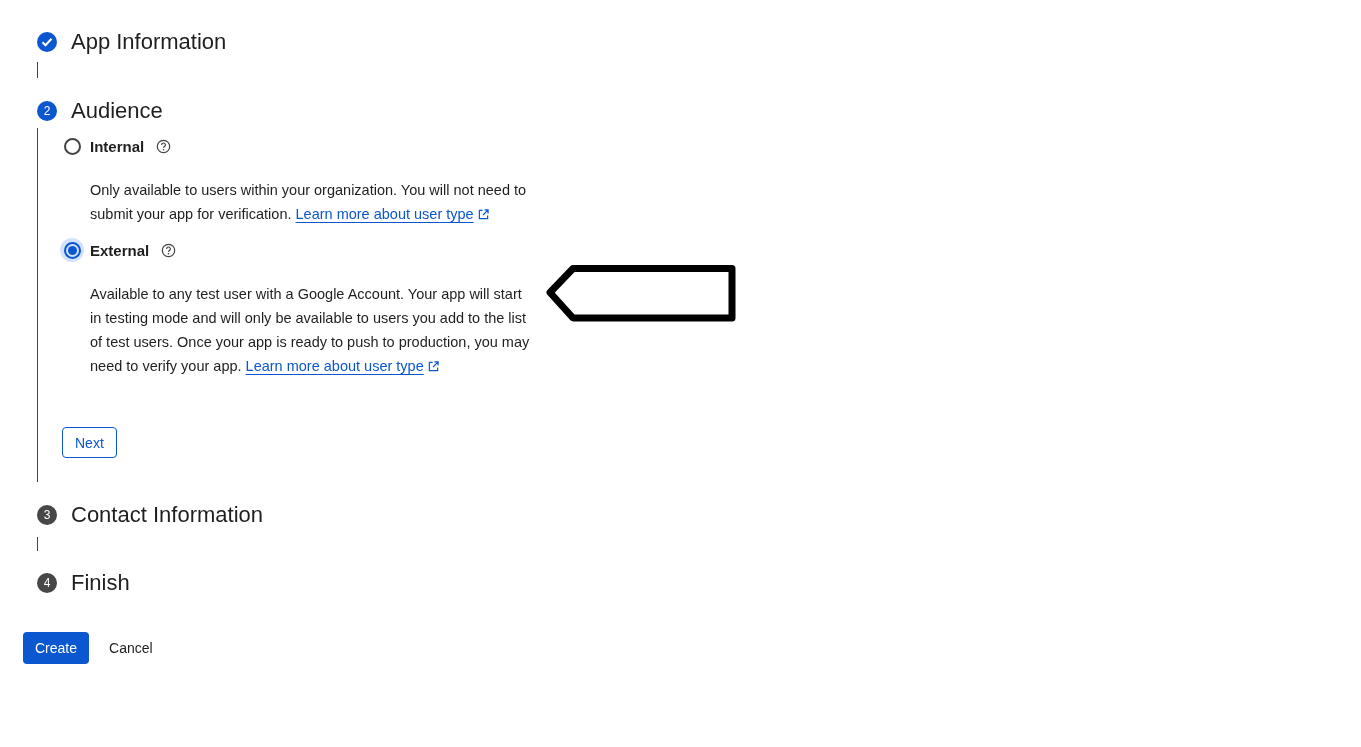 The image size is (1361, 747). What do you see at coordinates (131, 648) in the screenshot?
I see `cancel-button: Cancel` at bounding box center [131, 648].